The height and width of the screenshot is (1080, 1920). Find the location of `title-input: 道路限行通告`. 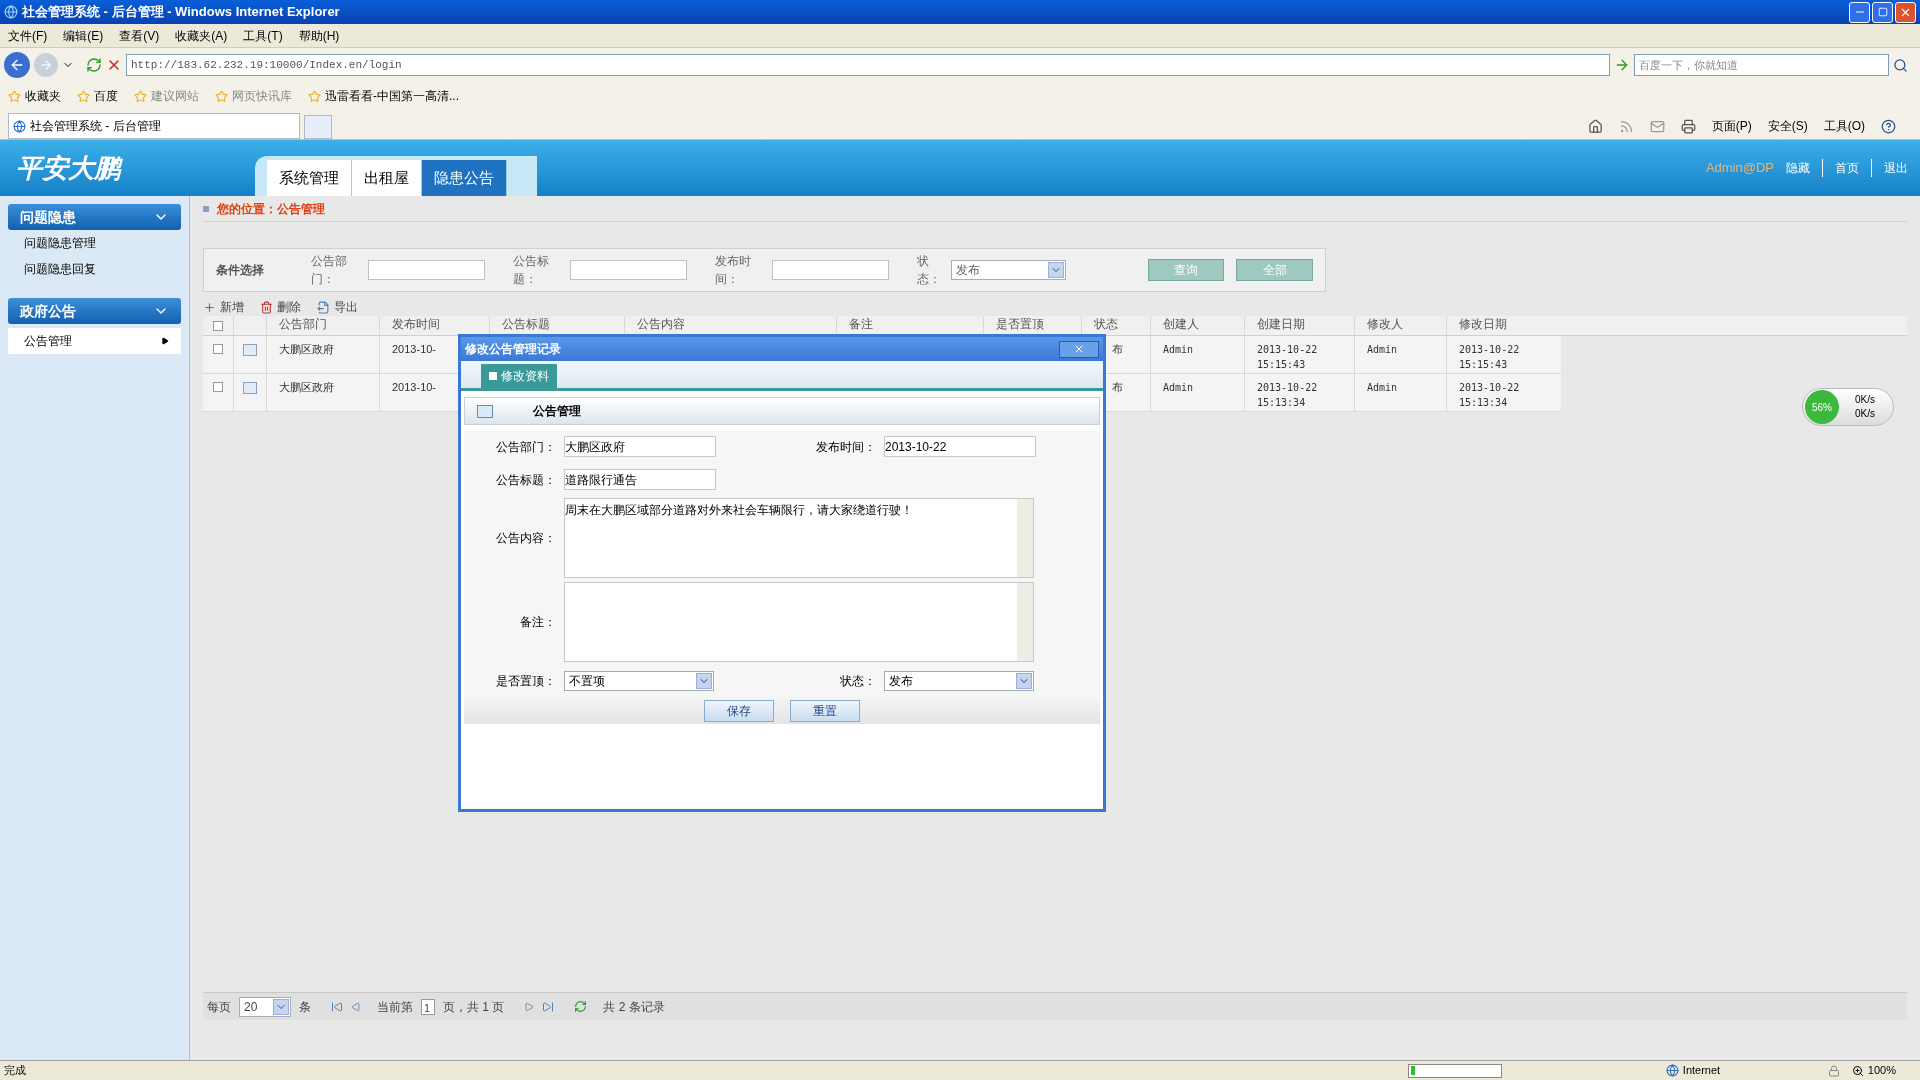

title-input: 道路限行通告 is located at coordinates (640, 479).